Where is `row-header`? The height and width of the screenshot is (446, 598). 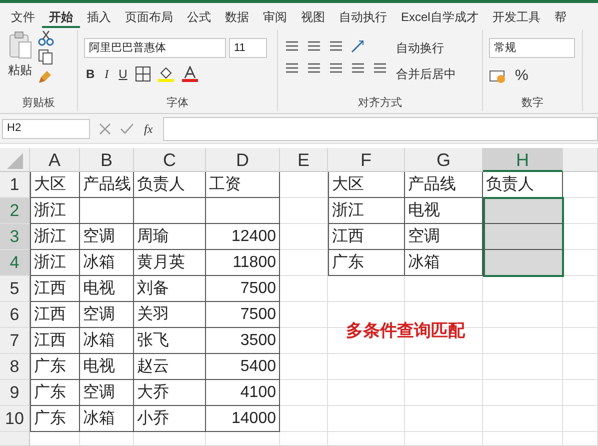 row-header is located at coordinates (15, 439).